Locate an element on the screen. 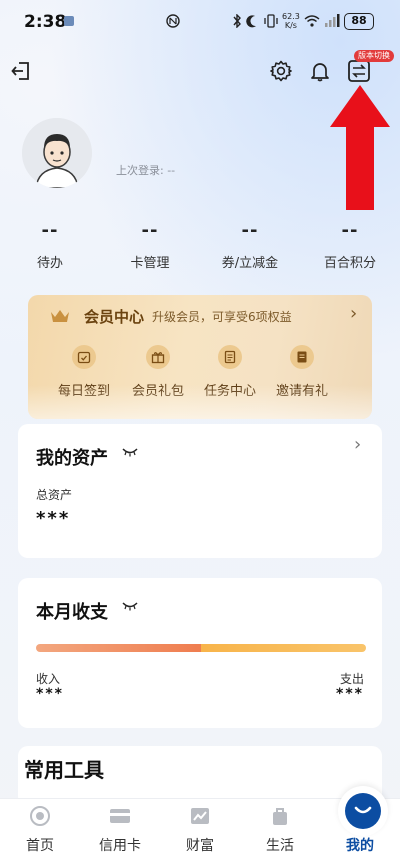  logout-icon is located at coordinates (20, 71).